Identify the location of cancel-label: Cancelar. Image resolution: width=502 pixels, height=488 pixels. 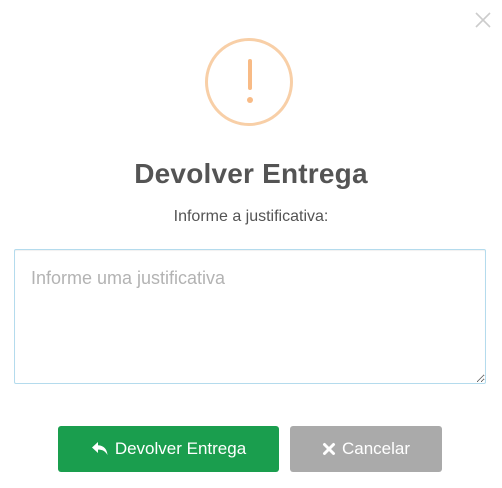
(376, 448).